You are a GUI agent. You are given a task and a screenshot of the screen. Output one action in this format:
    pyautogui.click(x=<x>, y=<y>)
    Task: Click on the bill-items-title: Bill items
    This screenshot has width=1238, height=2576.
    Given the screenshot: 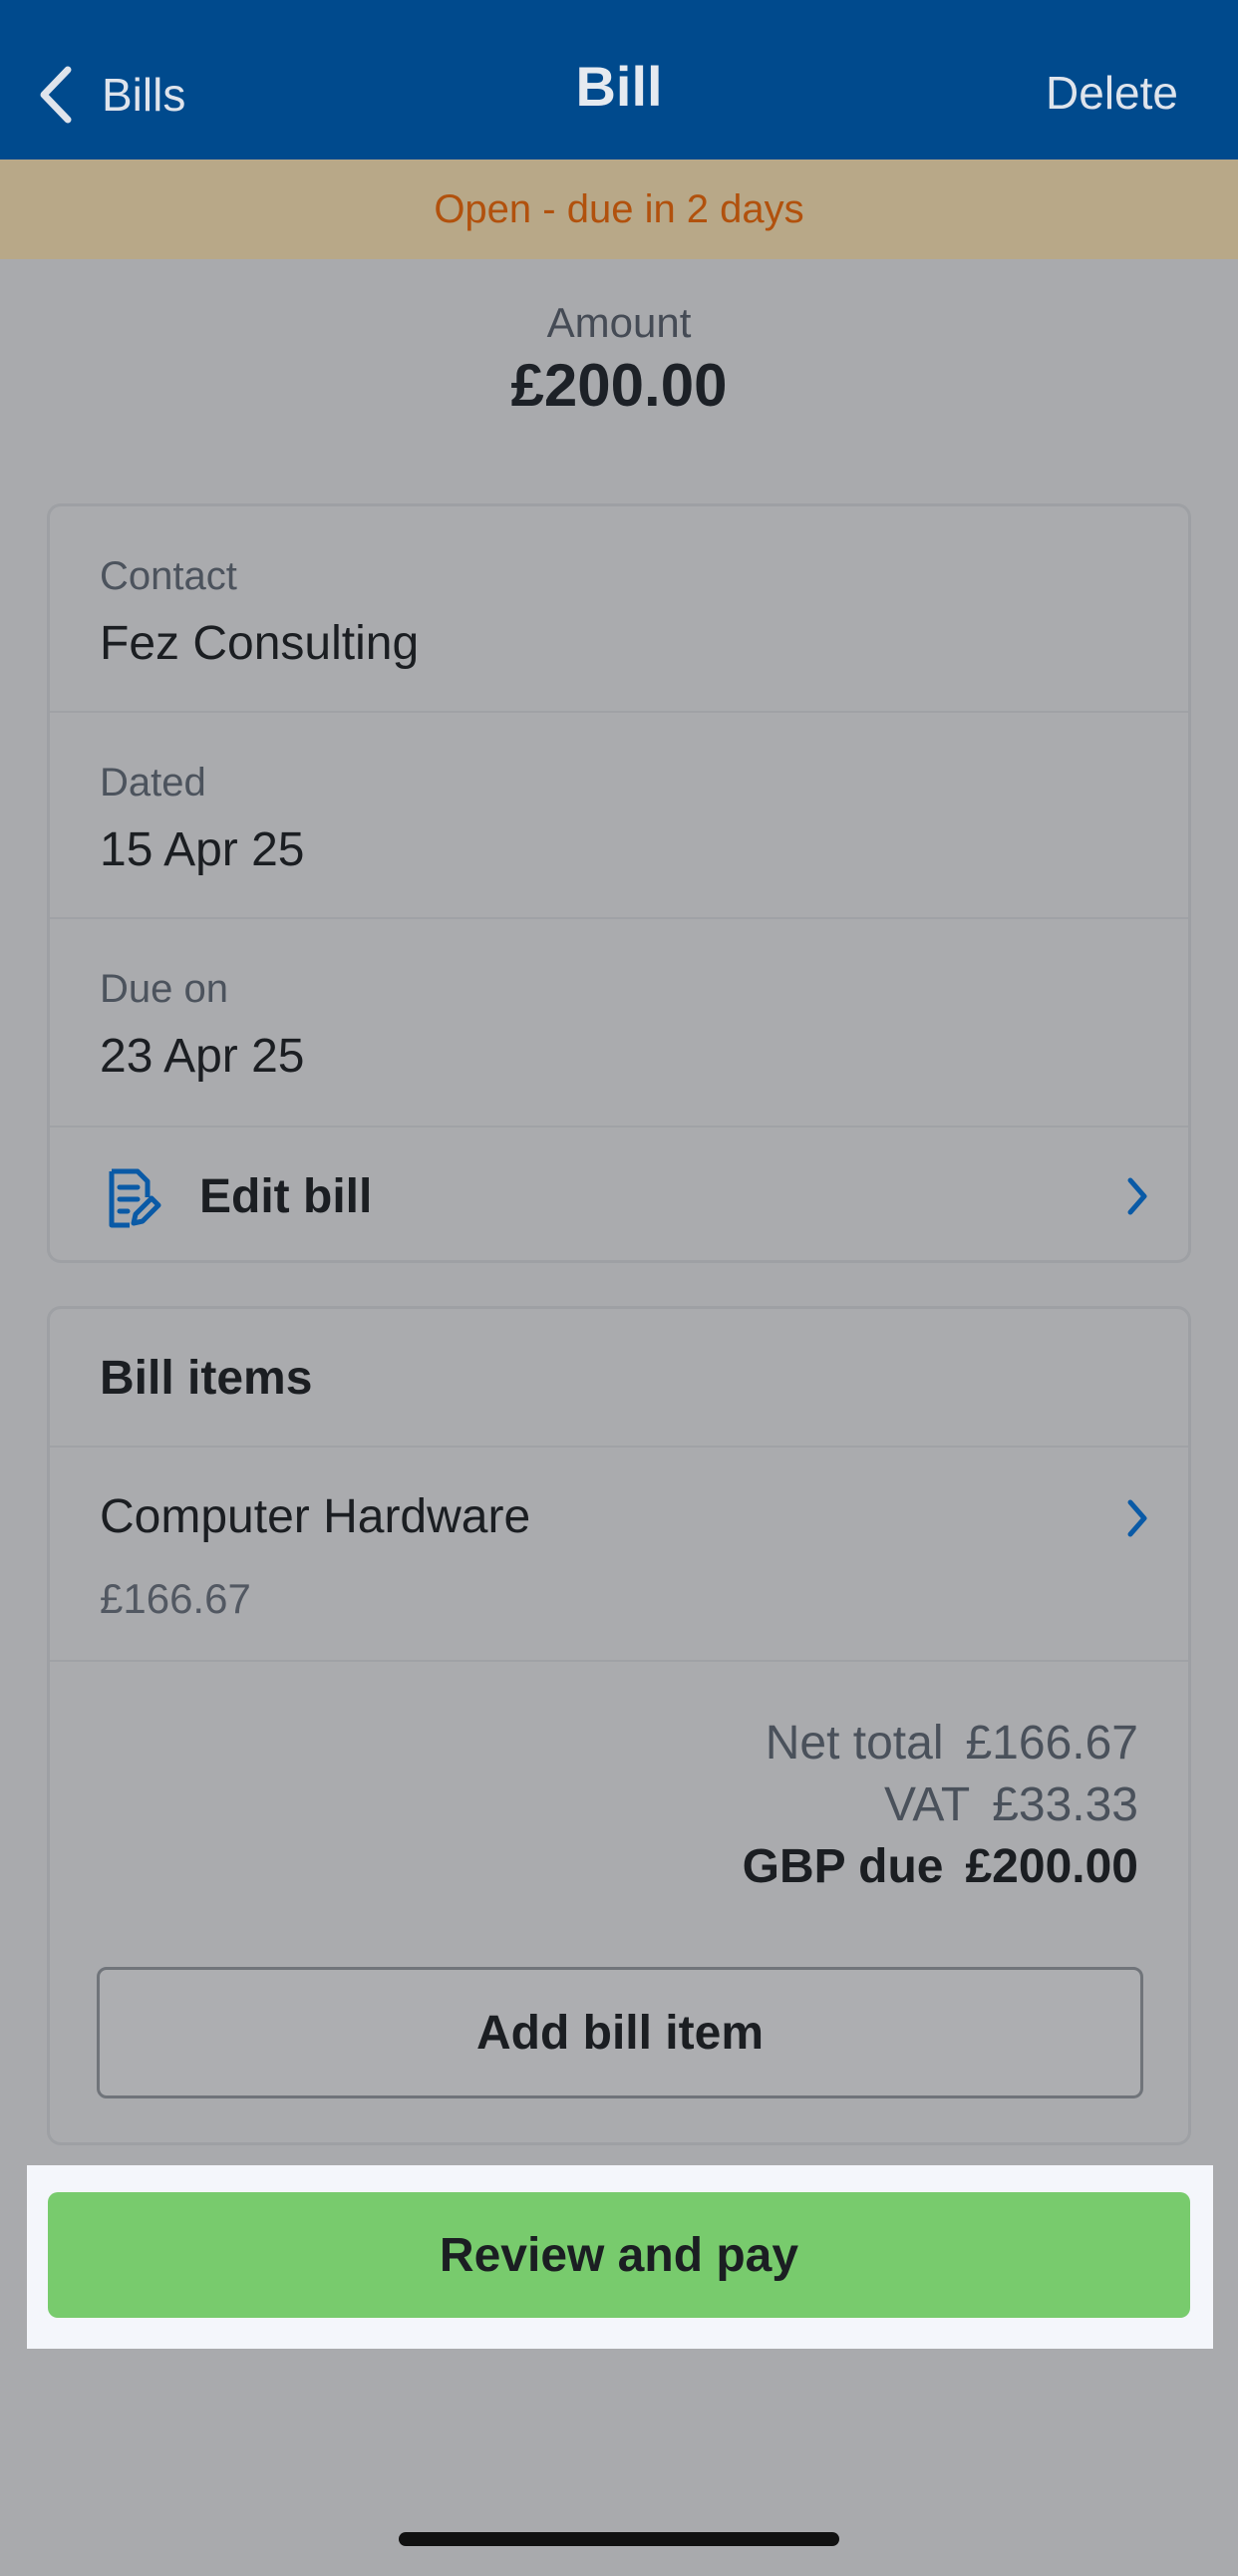 What is the action you would take?
    pyautogui.click(x=206, y=1378)
    